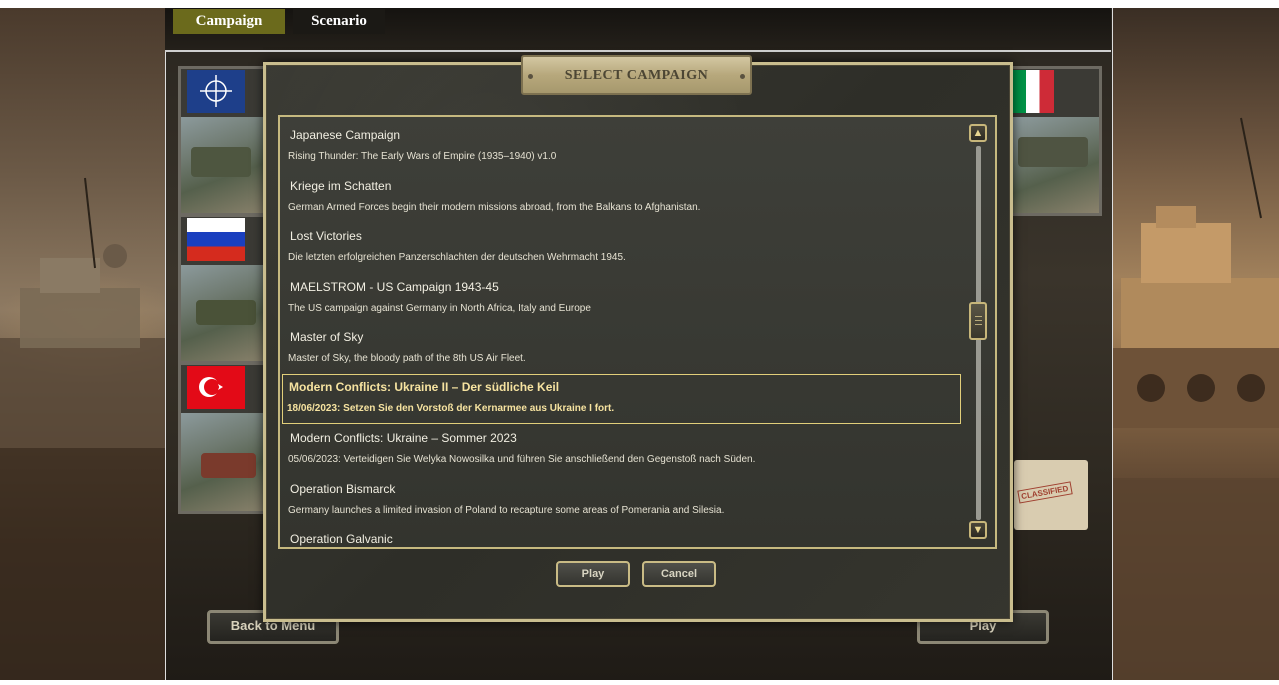 The height and width of the screenshot is (685, 1279). Describe the element at coordinates (1033, 91) in the screenshot. I see `italy-flag-icon` at that location.